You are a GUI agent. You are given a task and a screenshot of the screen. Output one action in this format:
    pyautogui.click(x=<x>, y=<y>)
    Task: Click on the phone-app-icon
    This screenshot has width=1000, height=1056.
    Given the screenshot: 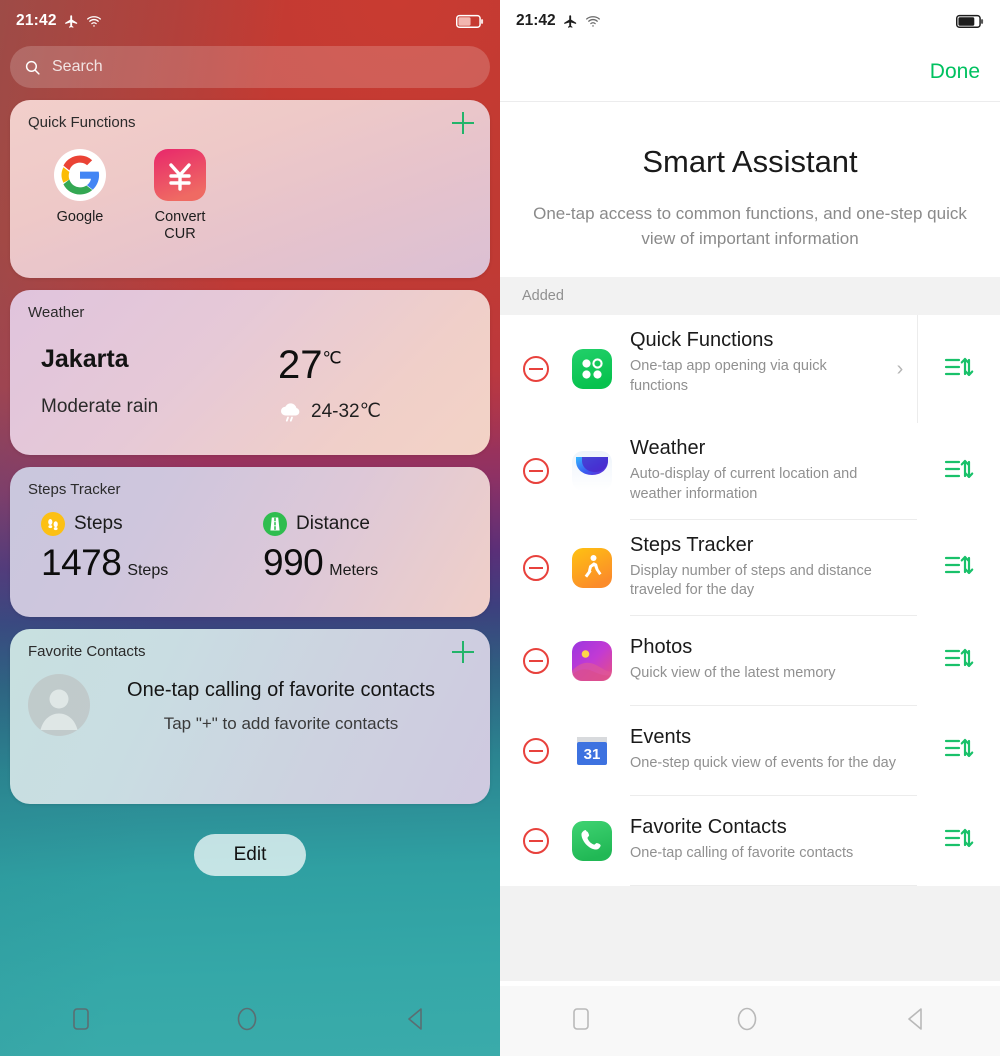 What is the action you would take?
    pyautogui.click(x=592, y=840)
    